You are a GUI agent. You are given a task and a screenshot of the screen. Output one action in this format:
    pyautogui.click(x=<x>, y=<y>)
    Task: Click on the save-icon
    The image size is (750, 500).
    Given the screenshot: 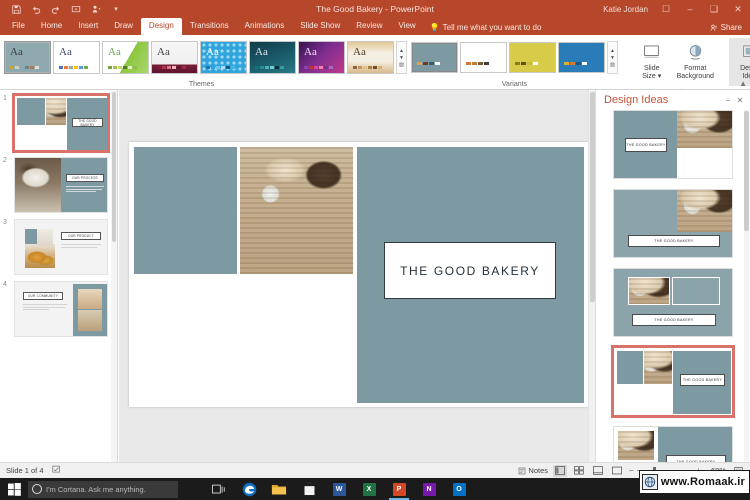 What is the action you would take?
    pyautogui.click(x=16, y=9)
    